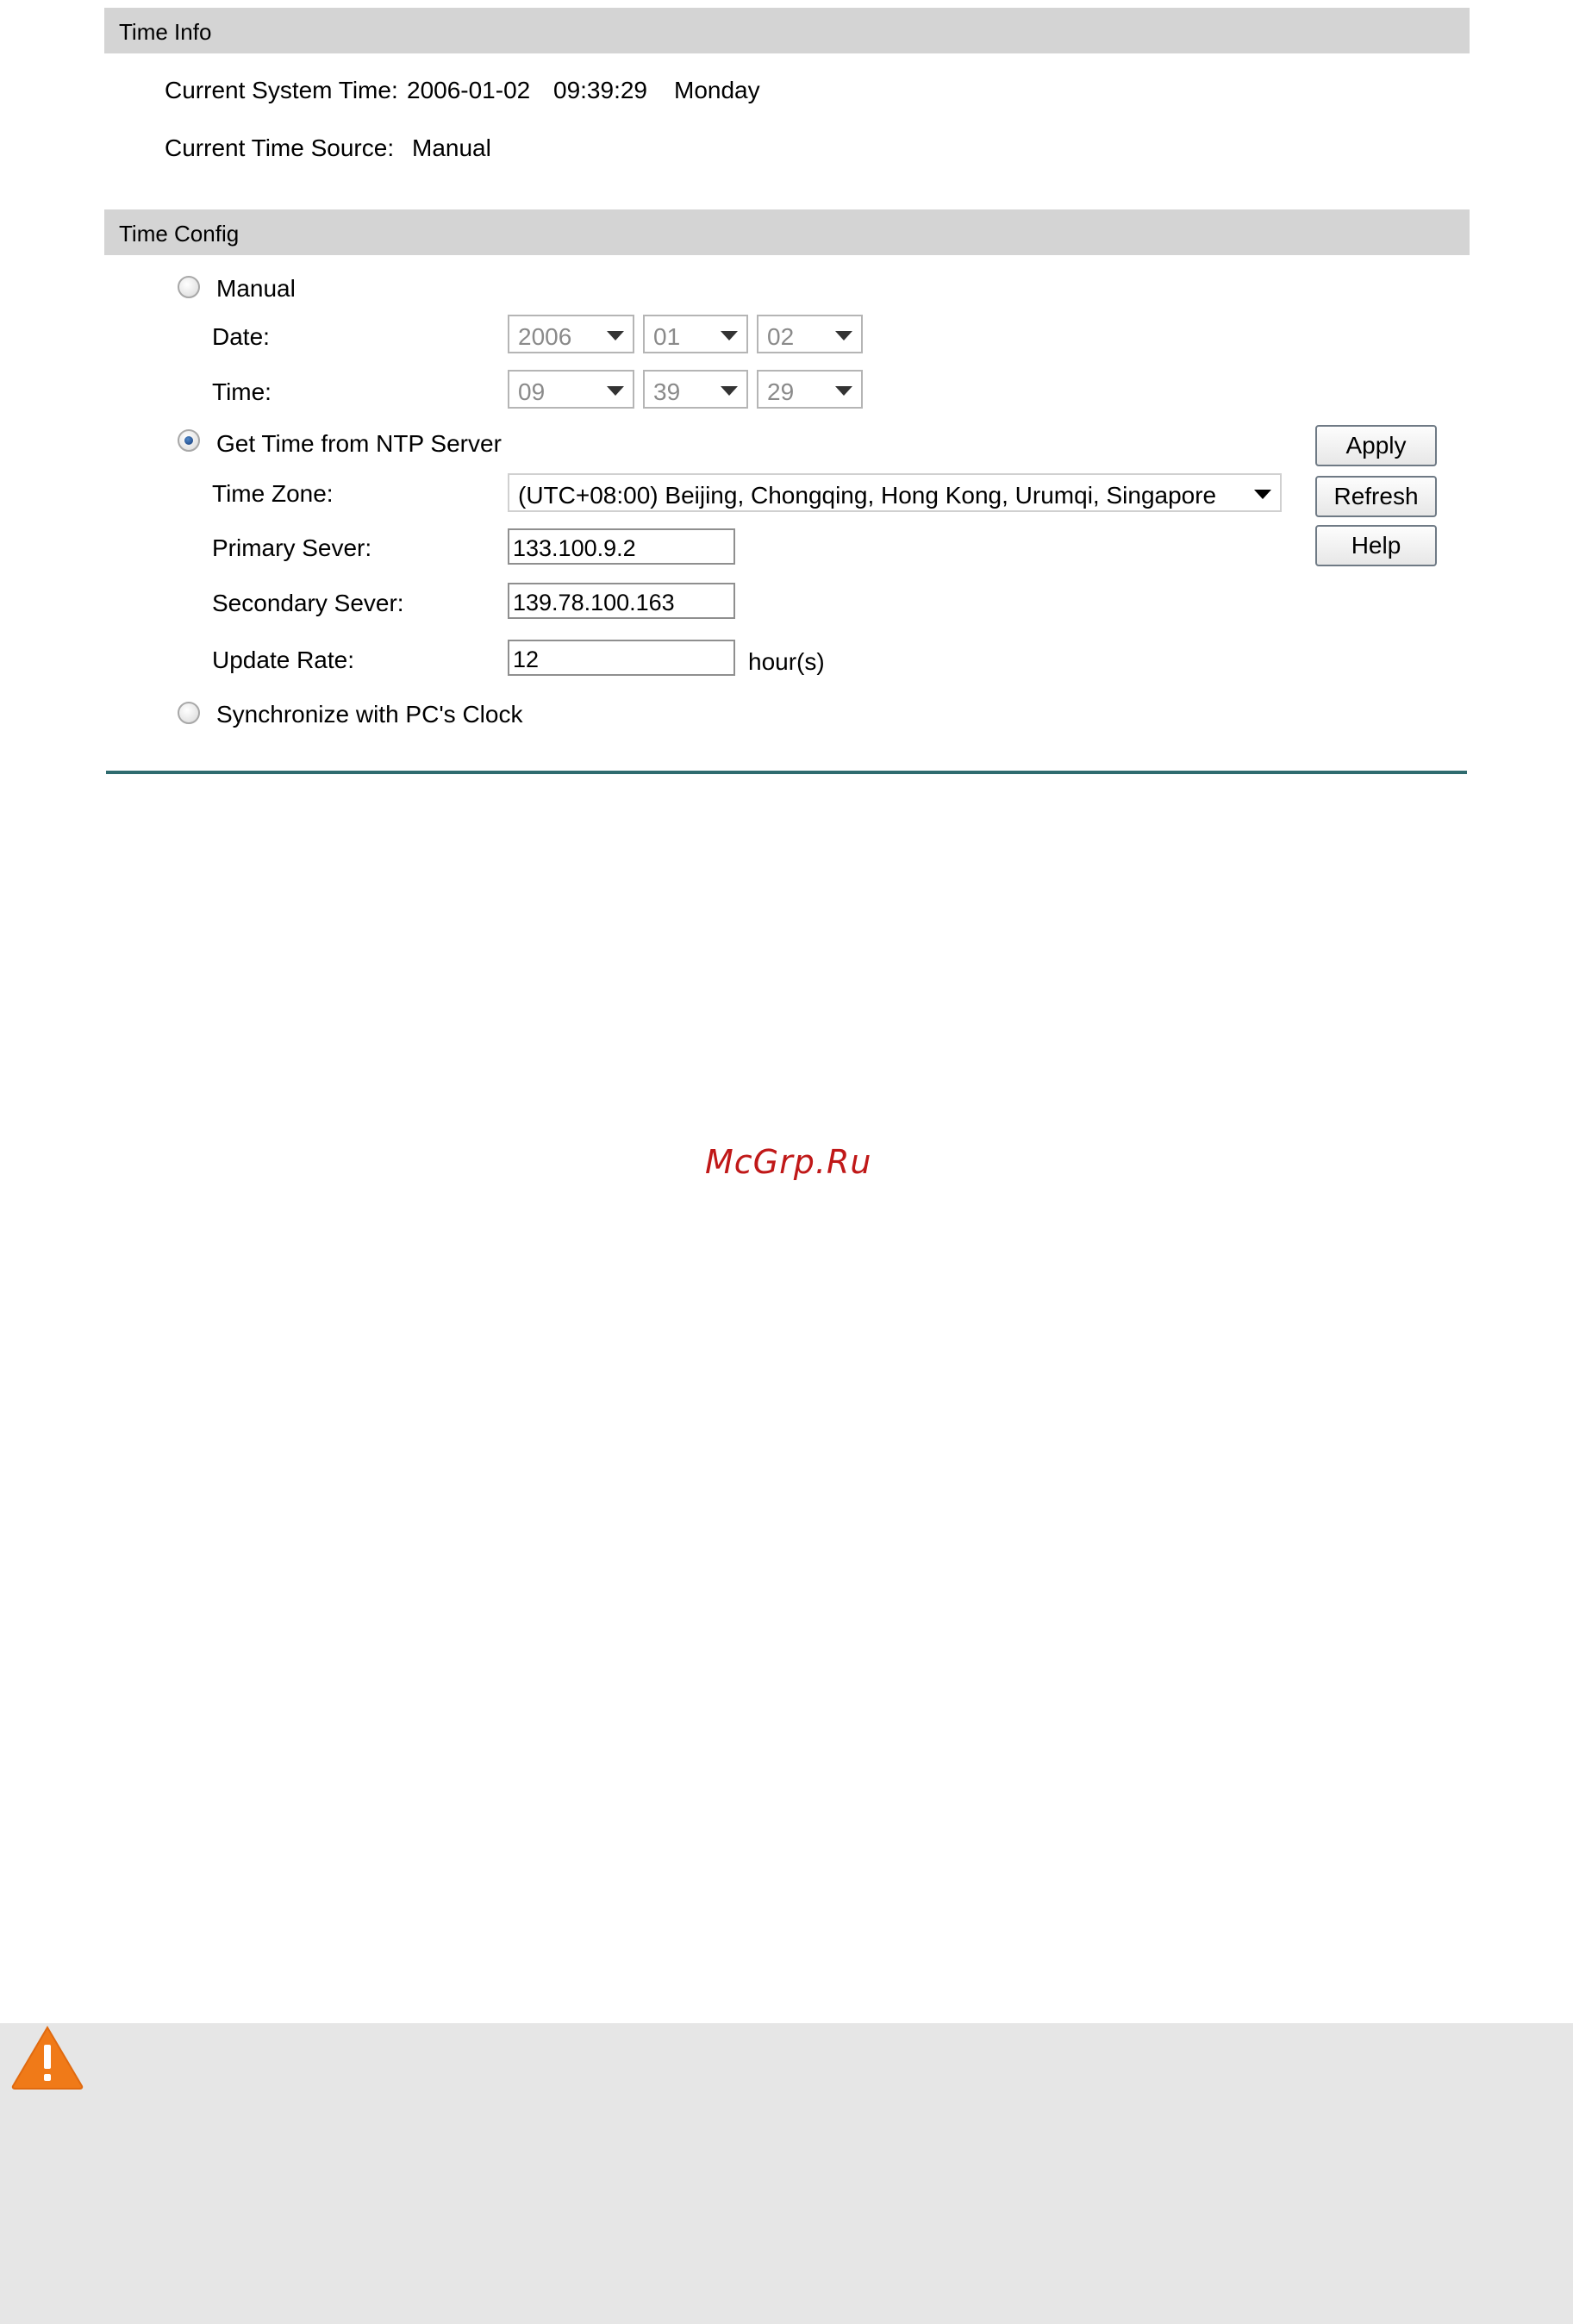  What do you see at coordinates (786, 661) in the screenshot?
I see `update-rate-unit: hour(s)` at bounding box center [786, 661].